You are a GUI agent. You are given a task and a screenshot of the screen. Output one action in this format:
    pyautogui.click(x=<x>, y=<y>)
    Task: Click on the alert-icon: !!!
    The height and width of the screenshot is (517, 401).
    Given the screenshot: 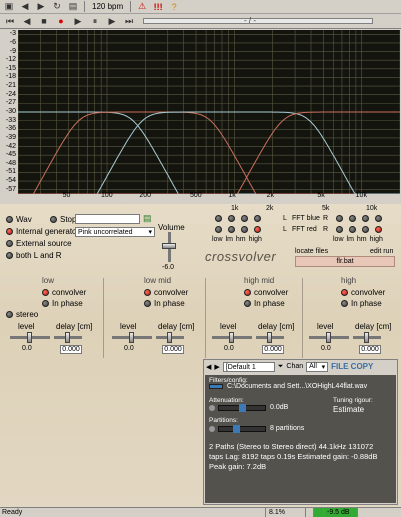 What is the action you would take?
    pyautogui.click(x=158, y=7)
    